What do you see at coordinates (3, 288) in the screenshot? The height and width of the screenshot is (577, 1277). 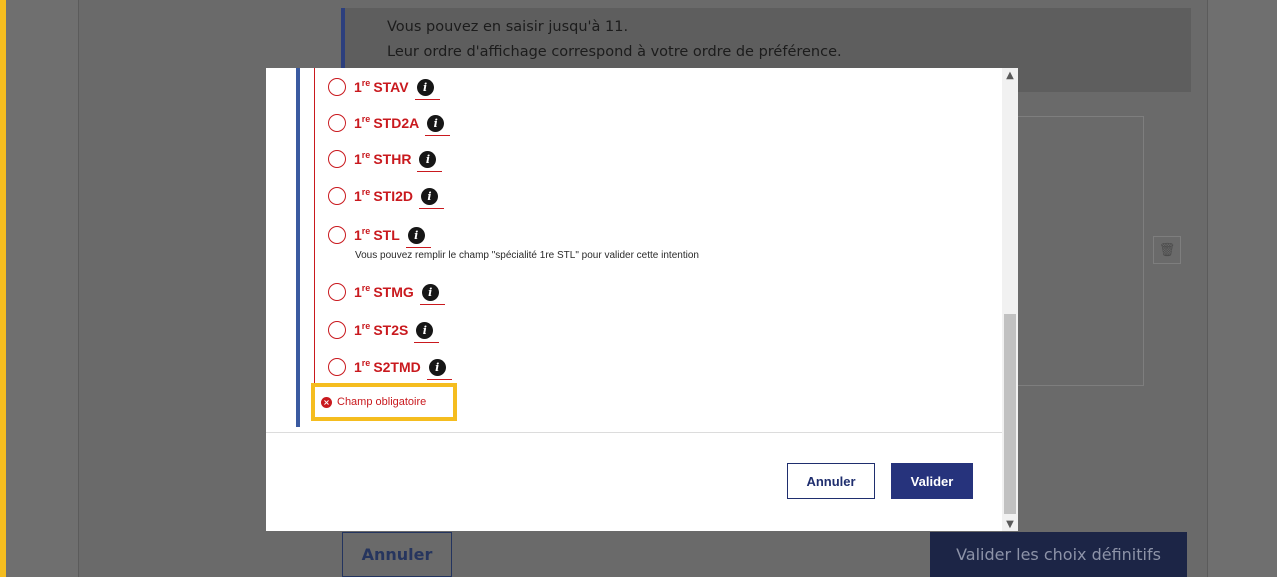 I see `focus-bar` at bounding box center [3, 288].